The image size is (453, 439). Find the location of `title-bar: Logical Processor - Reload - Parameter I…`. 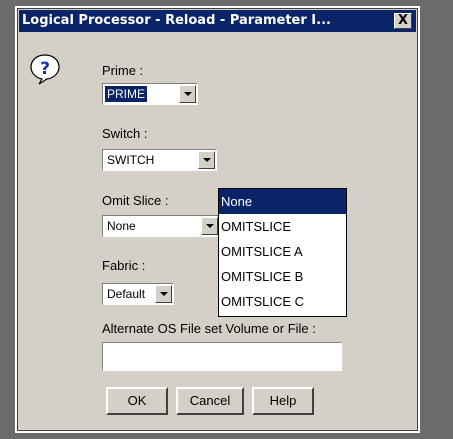

title-bar: Logical Processor - Reload - Parameter I… is located at coordinates (217, 21).